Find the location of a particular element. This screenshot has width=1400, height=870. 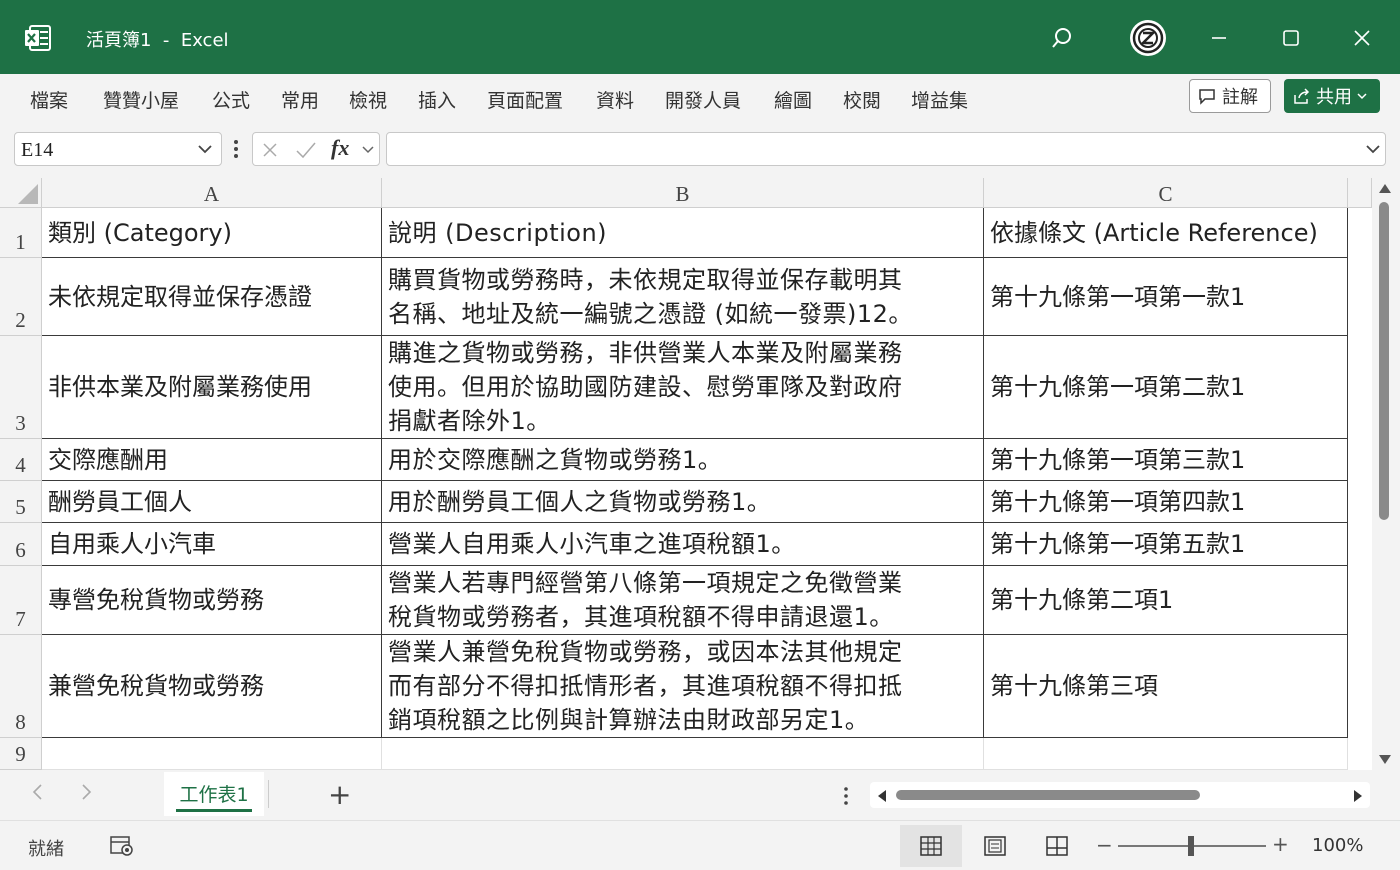

tab-developer: 開發人員 is located at coordinates (703, 99).